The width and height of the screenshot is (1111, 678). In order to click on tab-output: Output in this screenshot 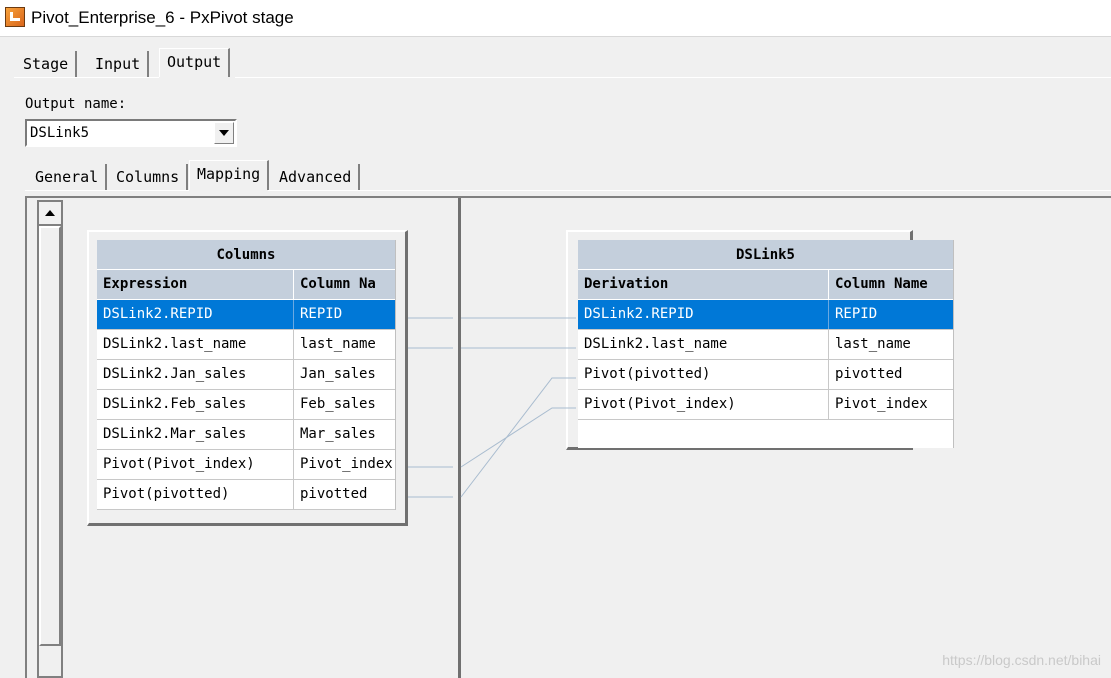, I will do `click(195, 62)`.